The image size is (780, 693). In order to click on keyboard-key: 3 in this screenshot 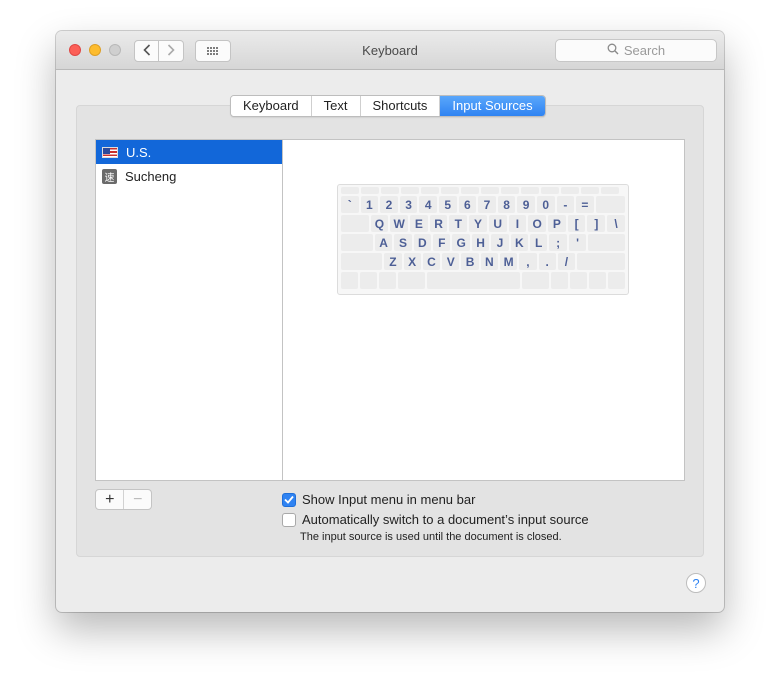, I will do `click(408, 204)`.